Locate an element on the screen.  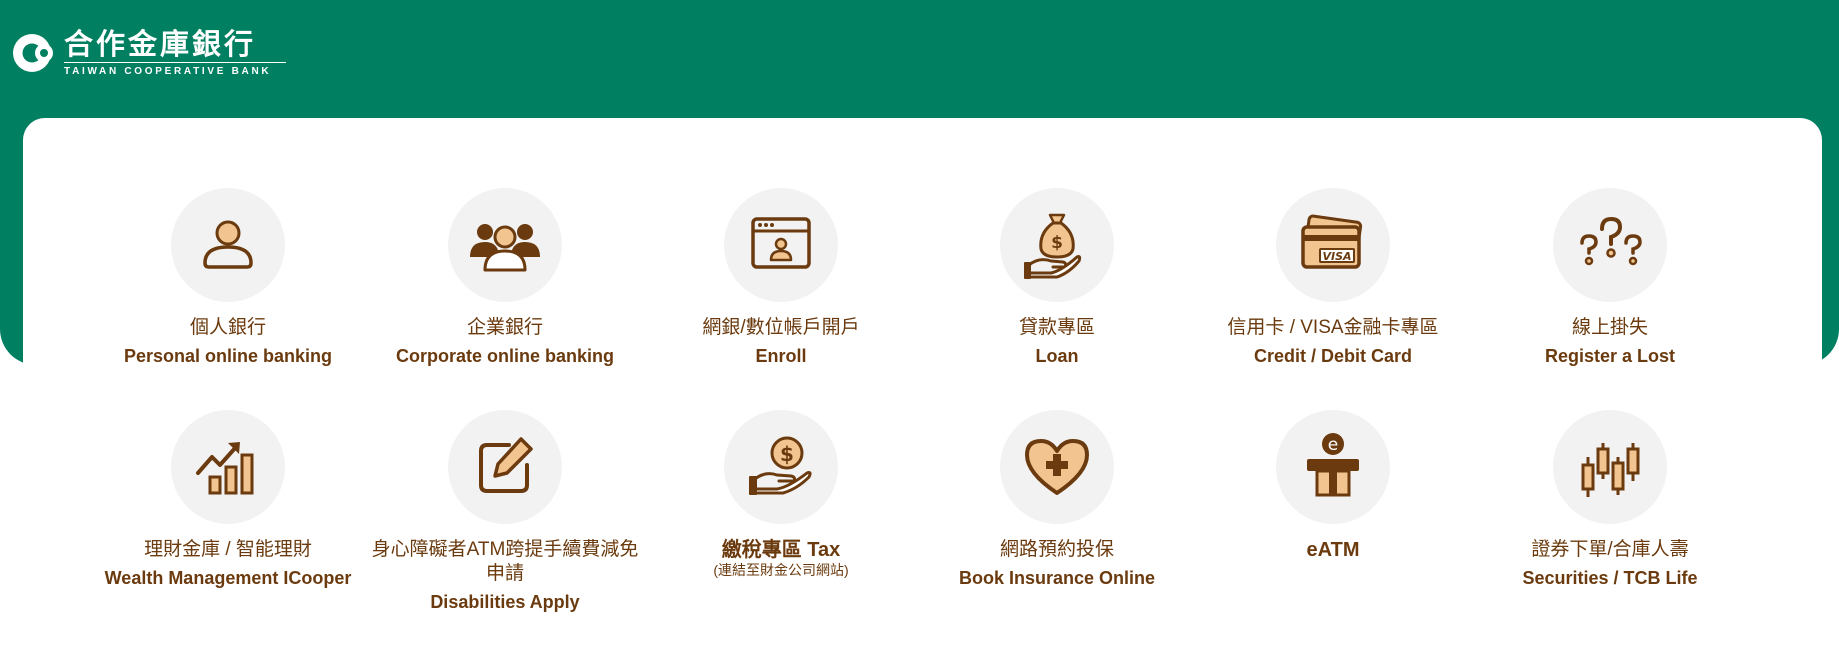
credit-card-icon: VISA is located at coordinates (1332, 241).